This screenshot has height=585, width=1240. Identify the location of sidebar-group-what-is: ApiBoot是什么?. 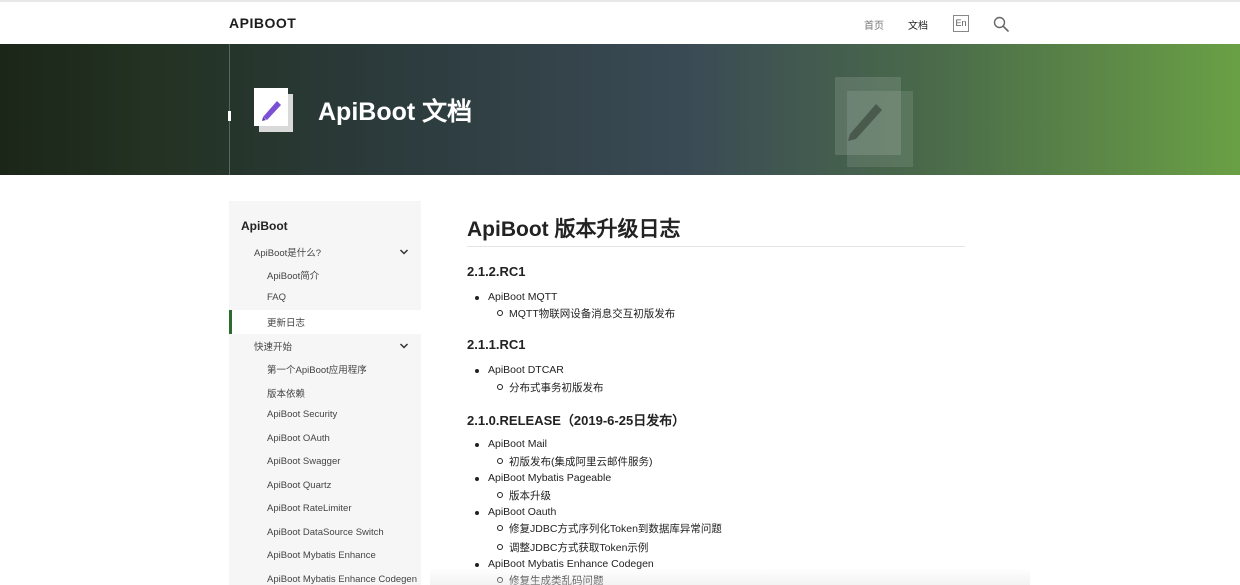
(287, 252).